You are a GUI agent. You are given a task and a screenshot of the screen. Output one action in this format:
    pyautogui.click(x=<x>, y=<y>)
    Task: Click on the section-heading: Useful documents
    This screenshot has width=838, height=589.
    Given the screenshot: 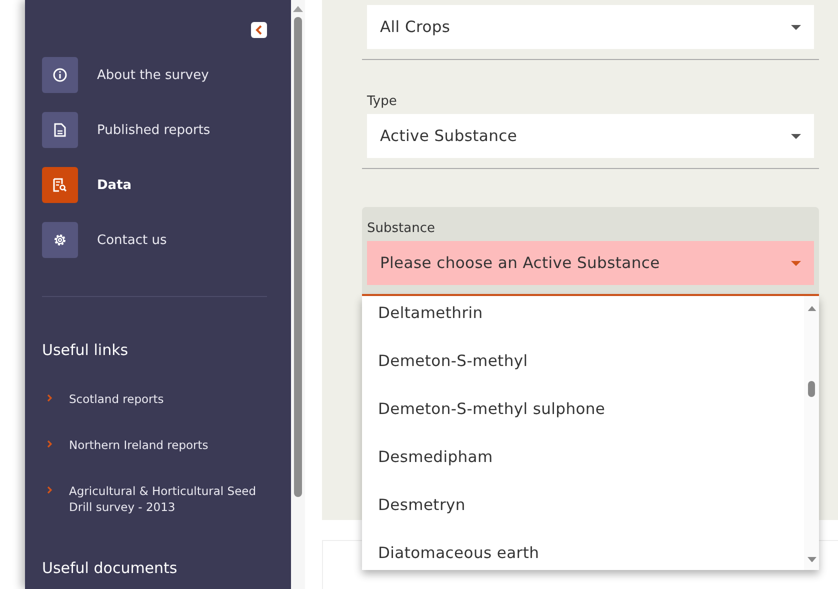 What is the action you would take?
    pyautogui.click(x=110, y=568)
    